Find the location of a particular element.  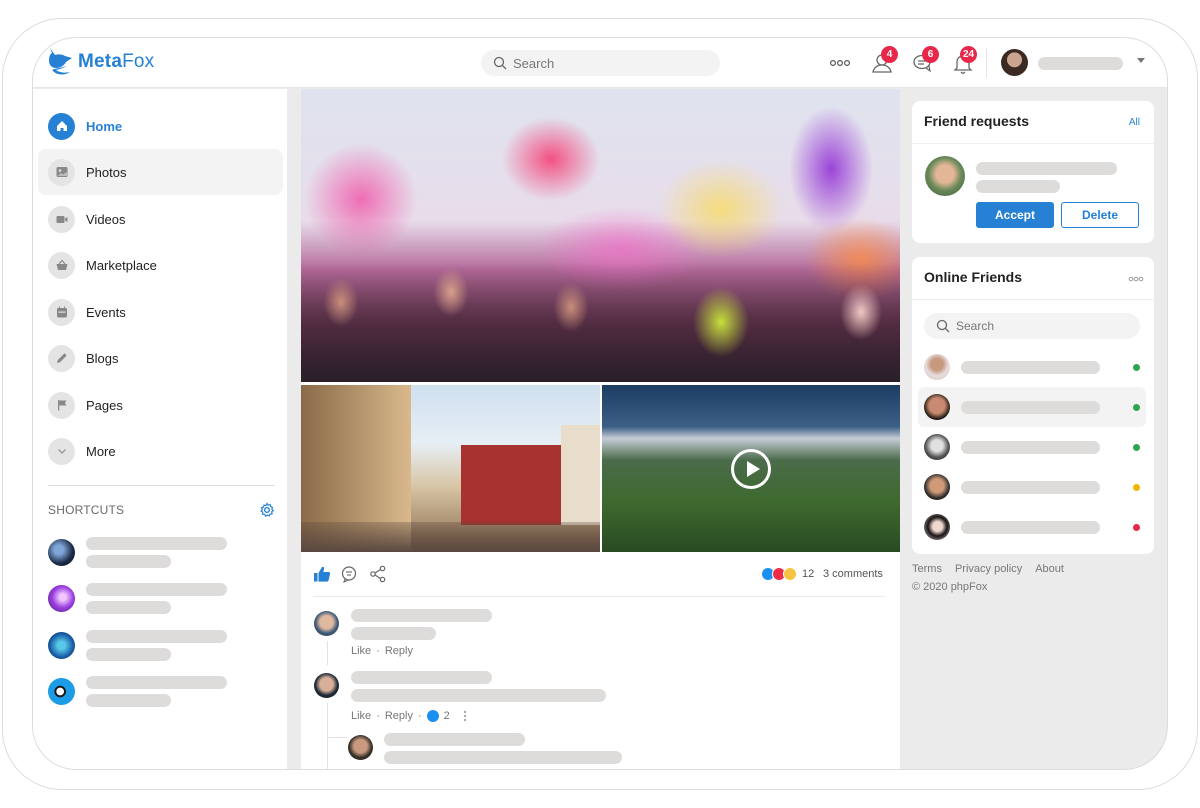

friend-requests-all-link: All is located at coordinates (1134, 122).